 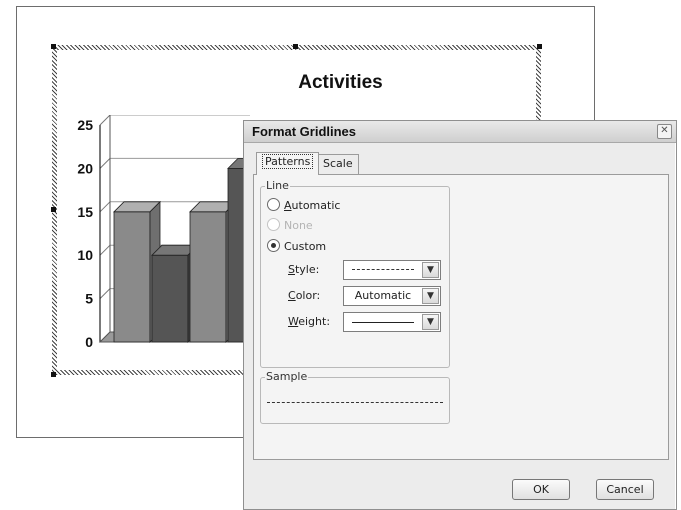 I want to click on y-tick-label: 25, so click(x=85, y=125).